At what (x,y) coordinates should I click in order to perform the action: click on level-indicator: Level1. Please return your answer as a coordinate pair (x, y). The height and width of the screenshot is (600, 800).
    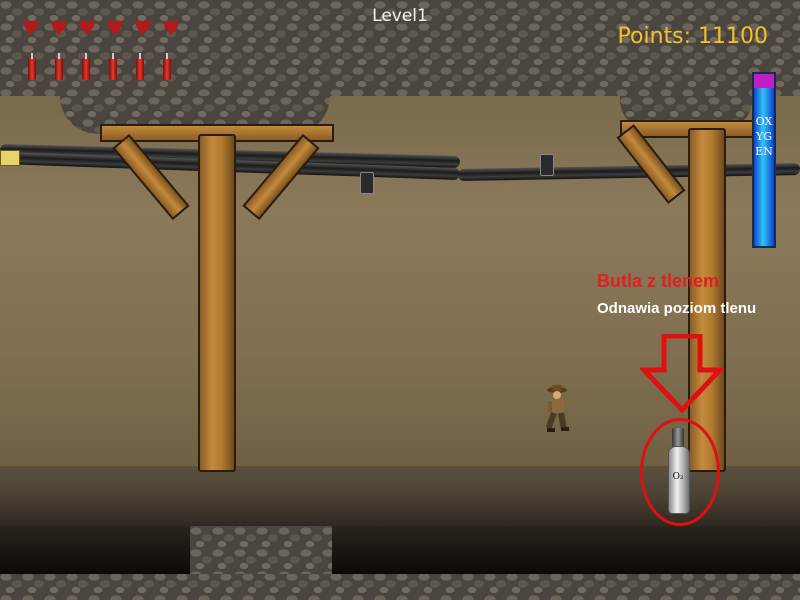
    Looking at the image, I should click on (400, 16).